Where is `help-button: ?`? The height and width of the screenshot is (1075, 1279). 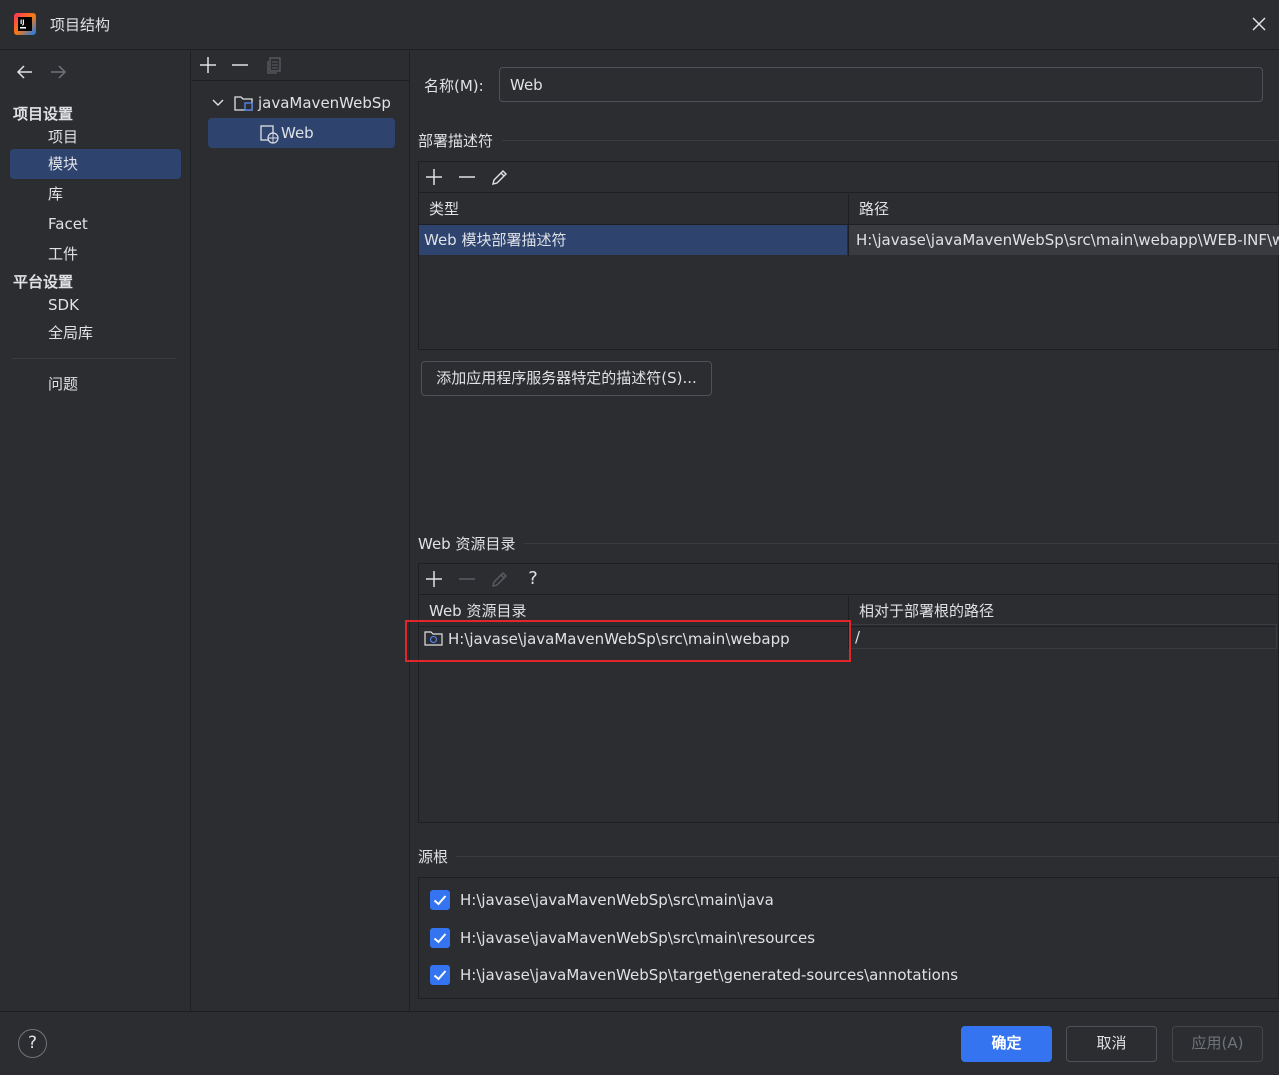
help-button: ? is located at coordinates (32, 1043).